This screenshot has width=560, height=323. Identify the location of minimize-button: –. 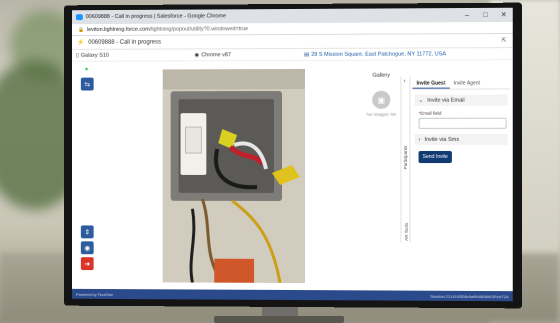
(467, 15).